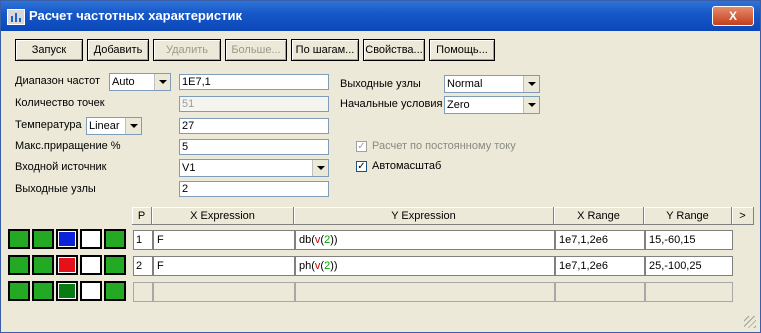 This screenshot has width=761, height=333. I want to click on freq-range-mode-select: Auto, so click(140, 82).